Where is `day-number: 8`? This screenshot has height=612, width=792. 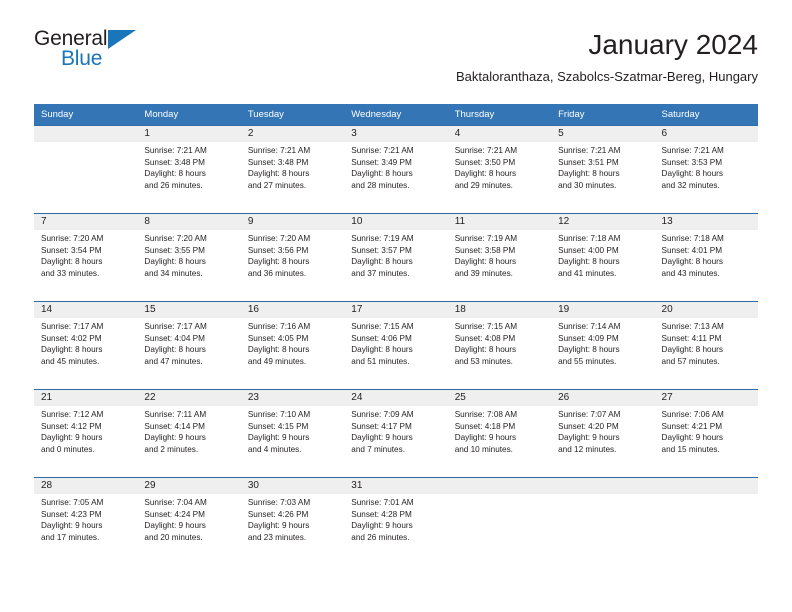
day-number: 8 is located at coordinates (189, 222).